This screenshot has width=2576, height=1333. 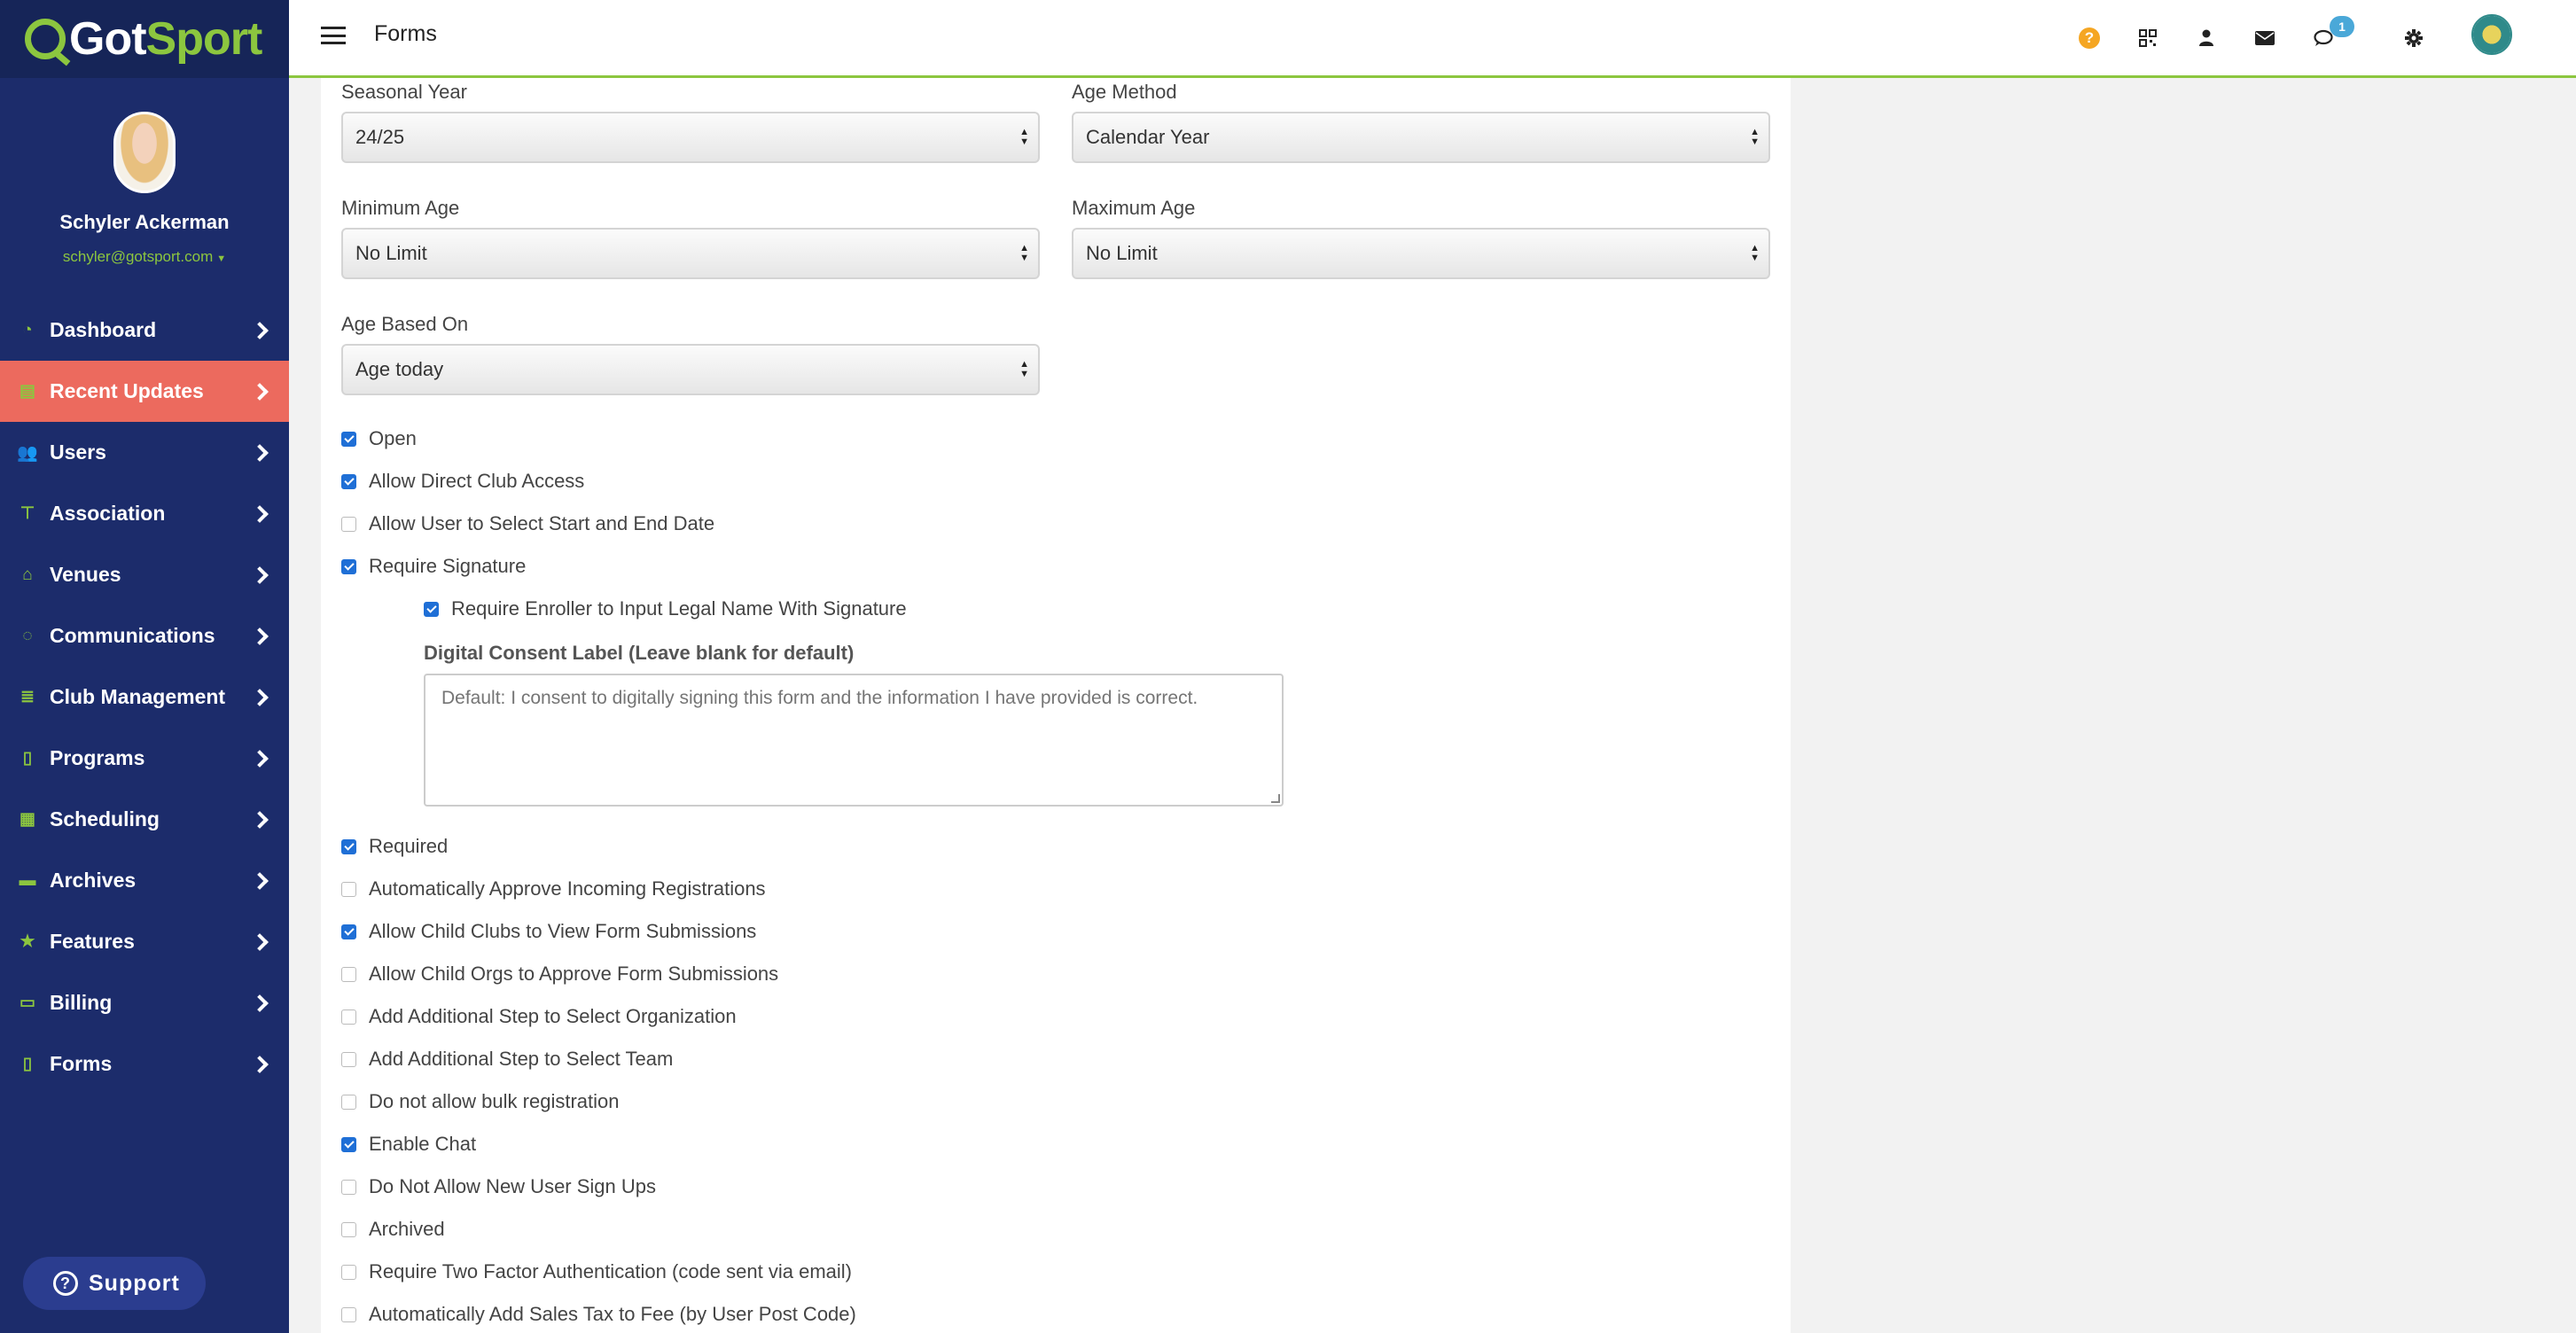 What do you see at coordinates (348, 566) in the screenshot?
I see `require-signature-checkbox` at bounding box center [348, 566].